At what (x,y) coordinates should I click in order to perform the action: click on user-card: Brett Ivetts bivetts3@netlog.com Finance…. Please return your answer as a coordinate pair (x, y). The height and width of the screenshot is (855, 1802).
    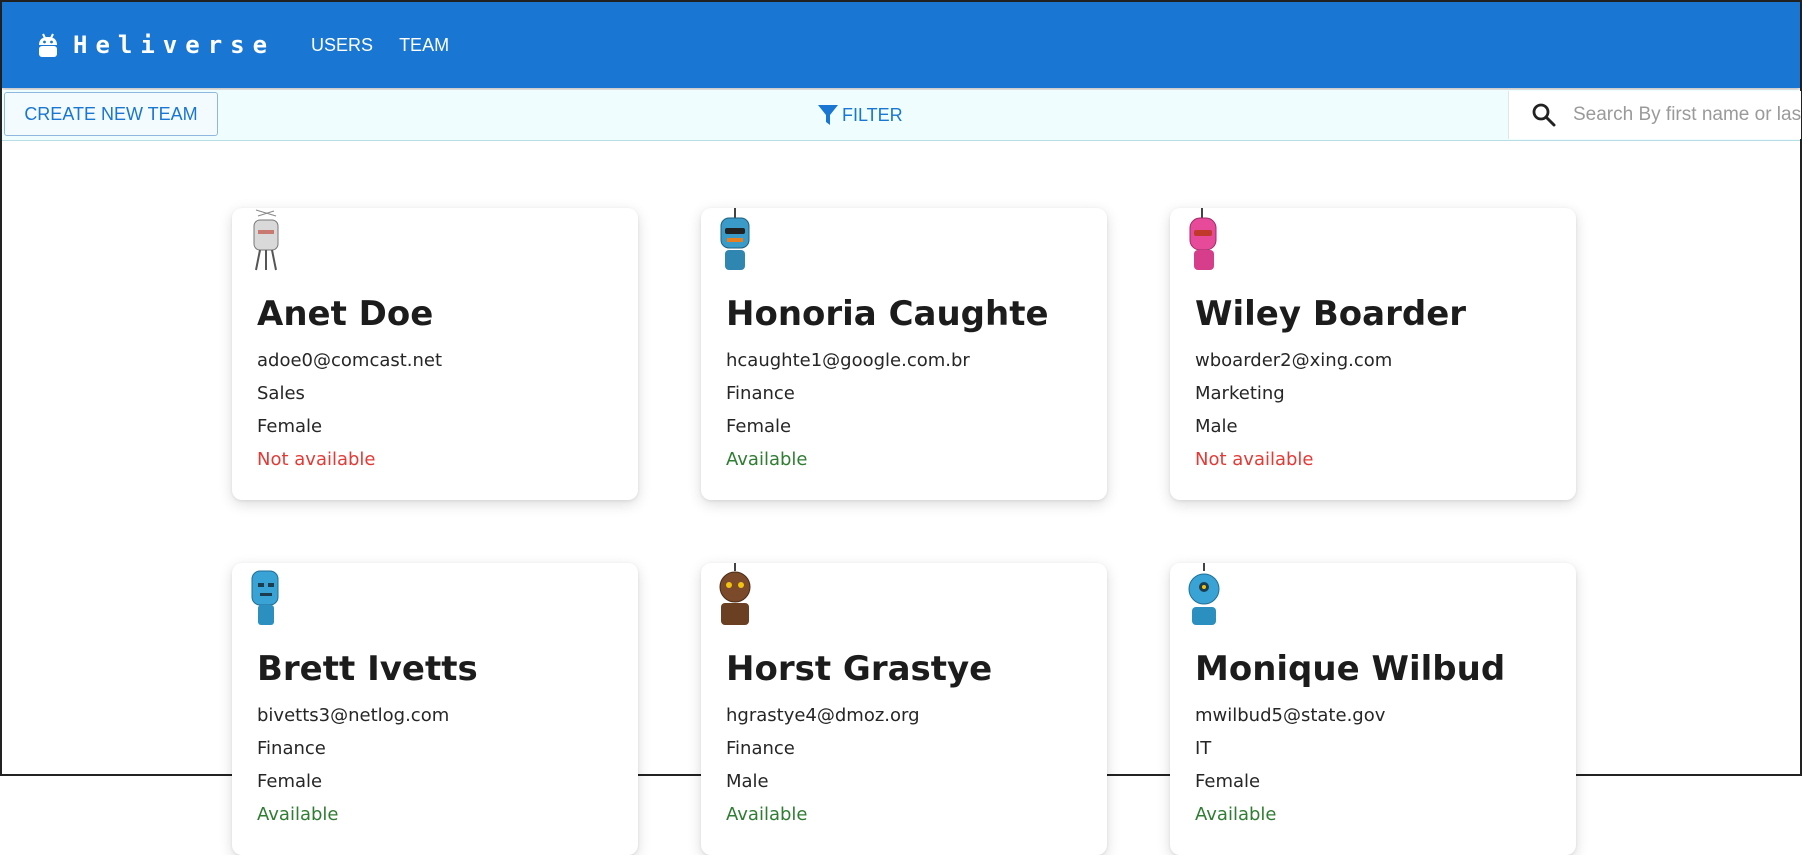
    Looking at the image, I should click on (435, 709).